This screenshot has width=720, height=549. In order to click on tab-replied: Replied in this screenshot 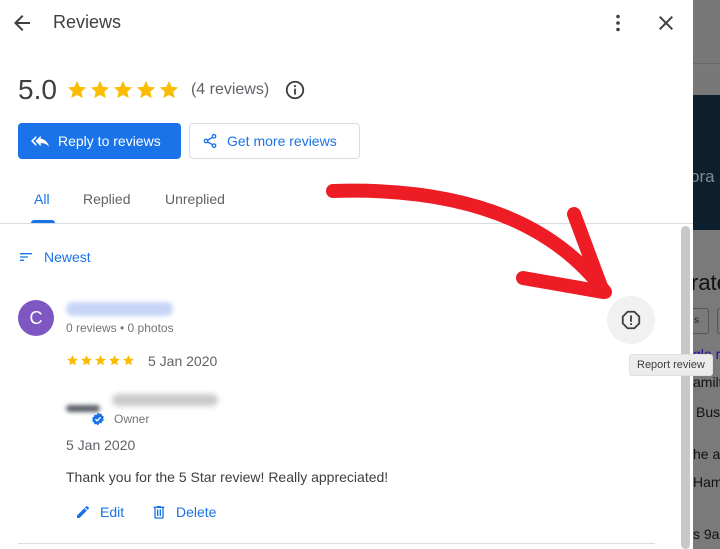, I will do `click(106, 199)`.